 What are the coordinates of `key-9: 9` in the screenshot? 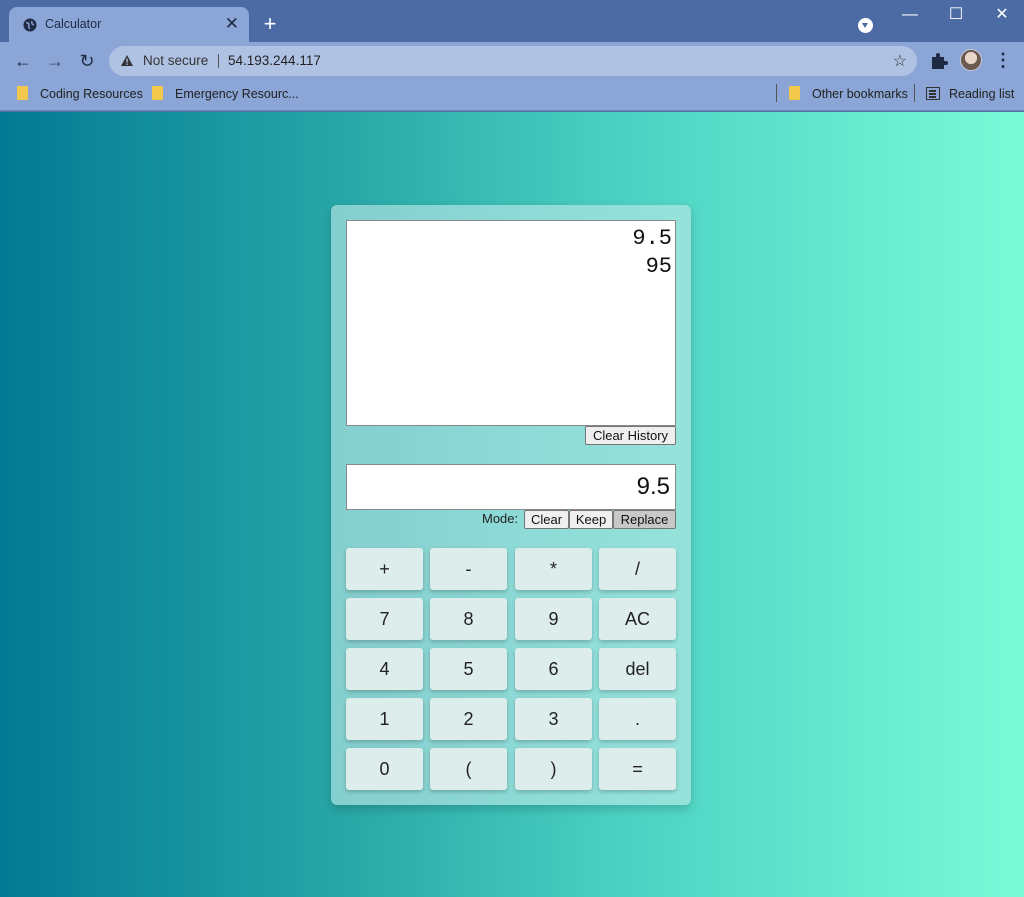 It's located at (553, 619).